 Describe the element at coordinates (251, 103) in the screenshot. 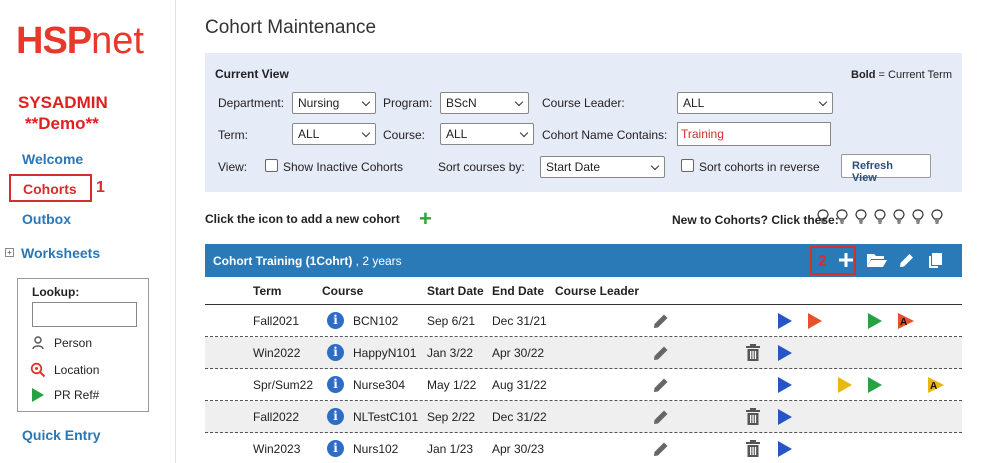

I see `department-label: Department:` at that location.